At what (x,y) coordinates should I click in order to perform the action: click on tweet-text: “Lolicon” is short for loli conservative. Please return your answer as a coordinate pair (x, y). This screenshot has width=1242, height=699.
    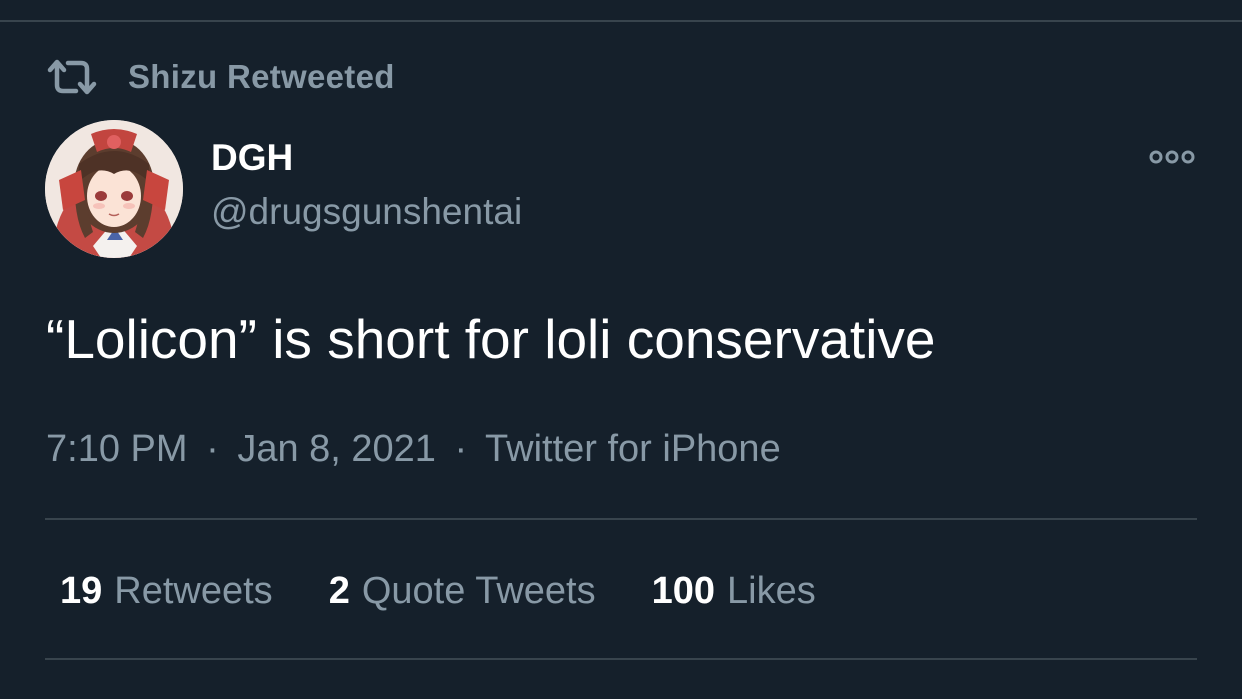
    Looking at the image, I should click on (491, 339).